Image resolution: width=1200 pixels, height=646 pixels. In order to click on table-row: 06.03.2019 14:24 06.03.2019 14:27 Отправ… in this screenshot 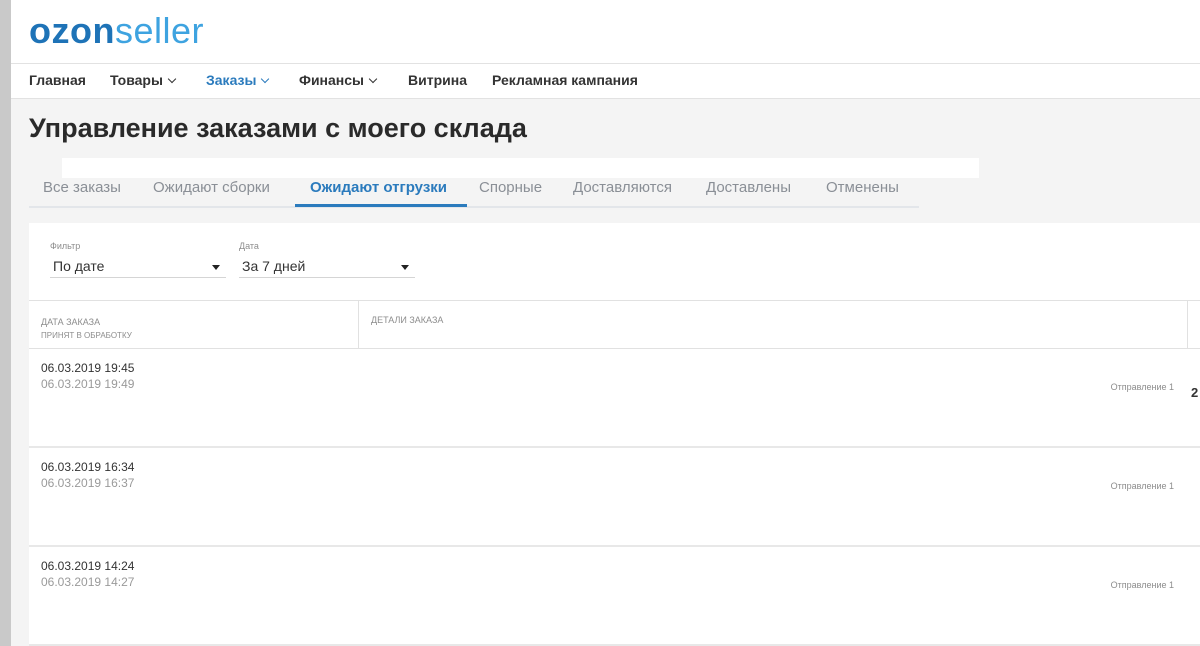, I will do `click(614, 596)`.